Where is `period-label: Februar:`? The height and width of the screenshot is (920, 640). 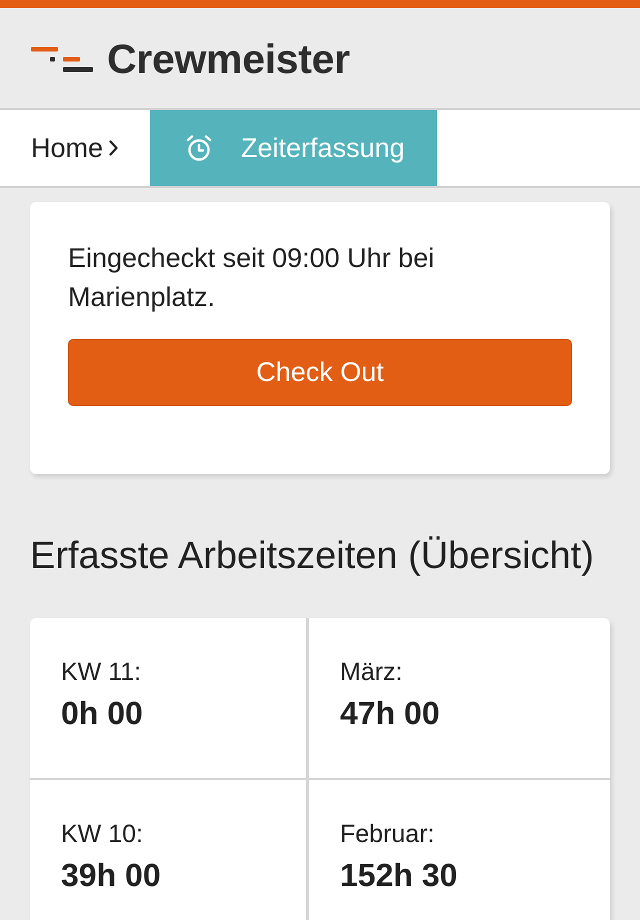 period-label: Februar: is located at coordinates (388, 834).